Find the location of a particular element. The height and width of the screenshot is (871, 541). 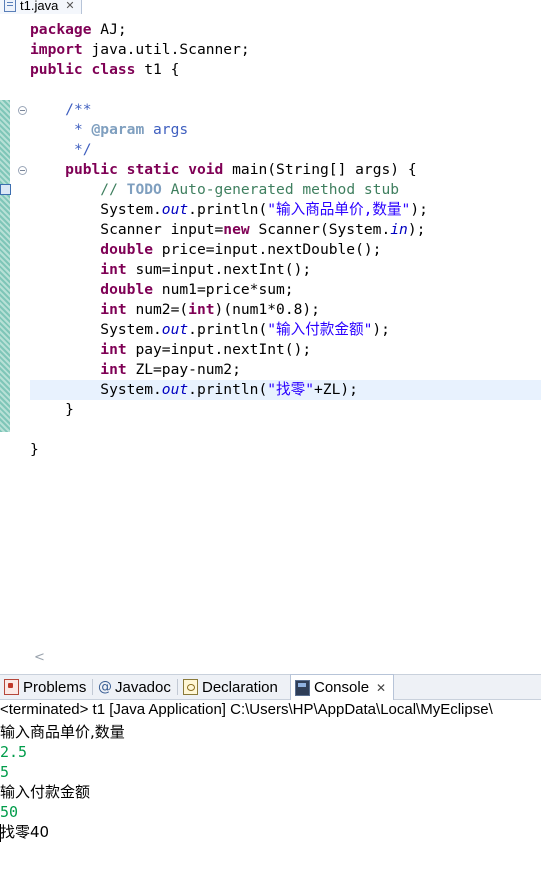

scroll-left-icon: < is located at coordinates (39, 657).